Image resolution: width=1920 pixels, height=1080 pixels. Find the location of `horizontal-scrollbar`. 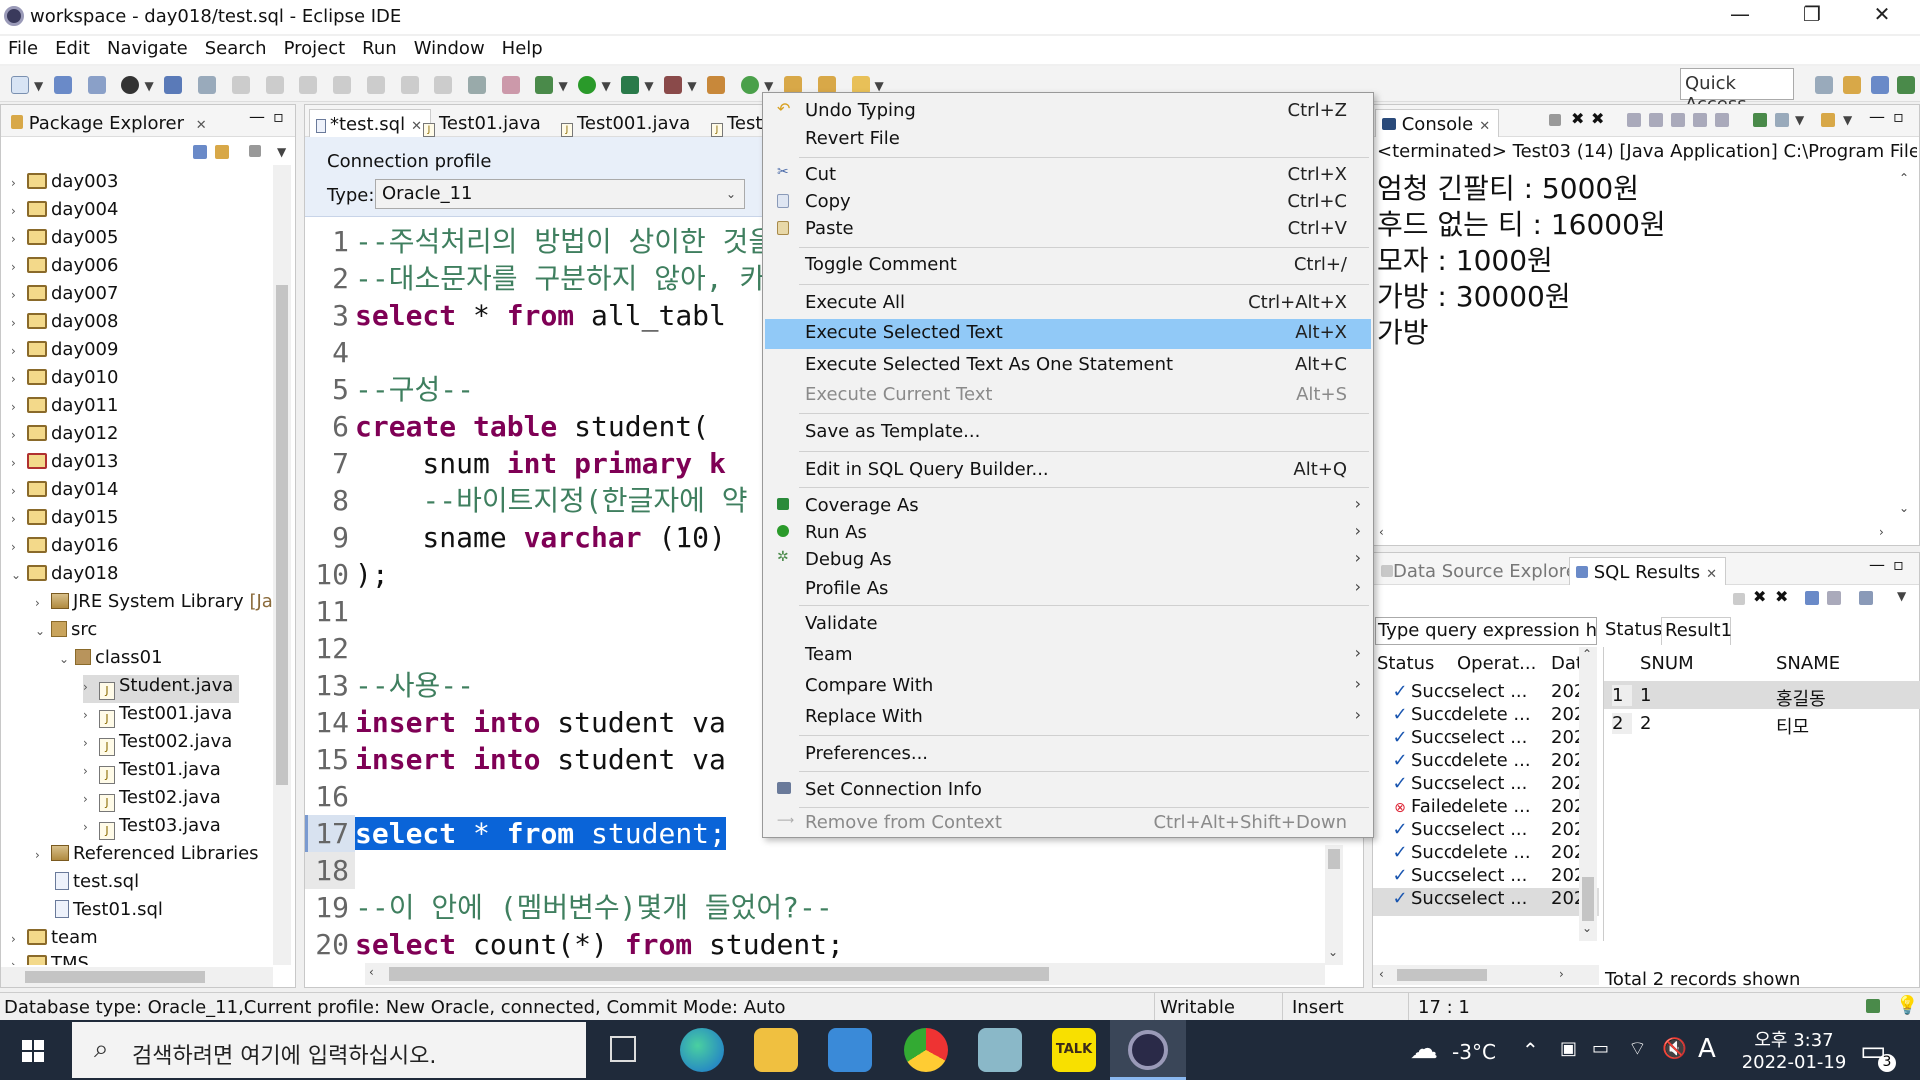

horizontal-scrollbar is located at coordinates (137, 977).